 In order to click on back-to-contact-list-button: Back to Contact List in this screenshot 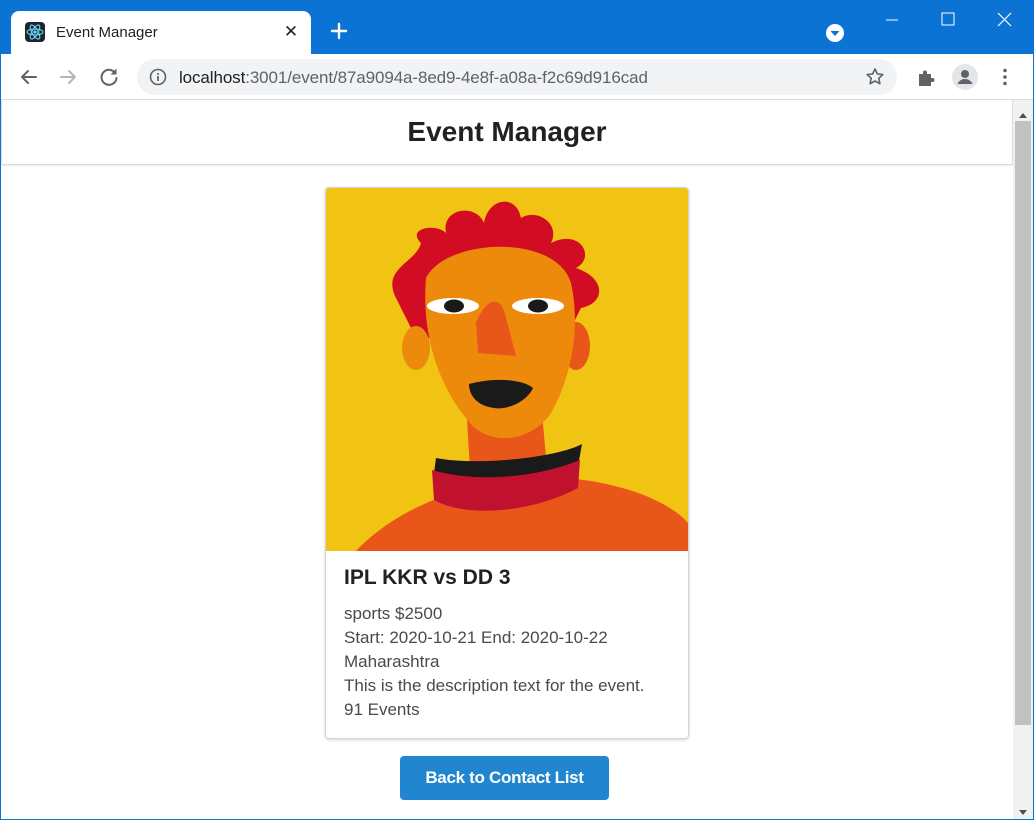, I will do `click(504, 778)`.